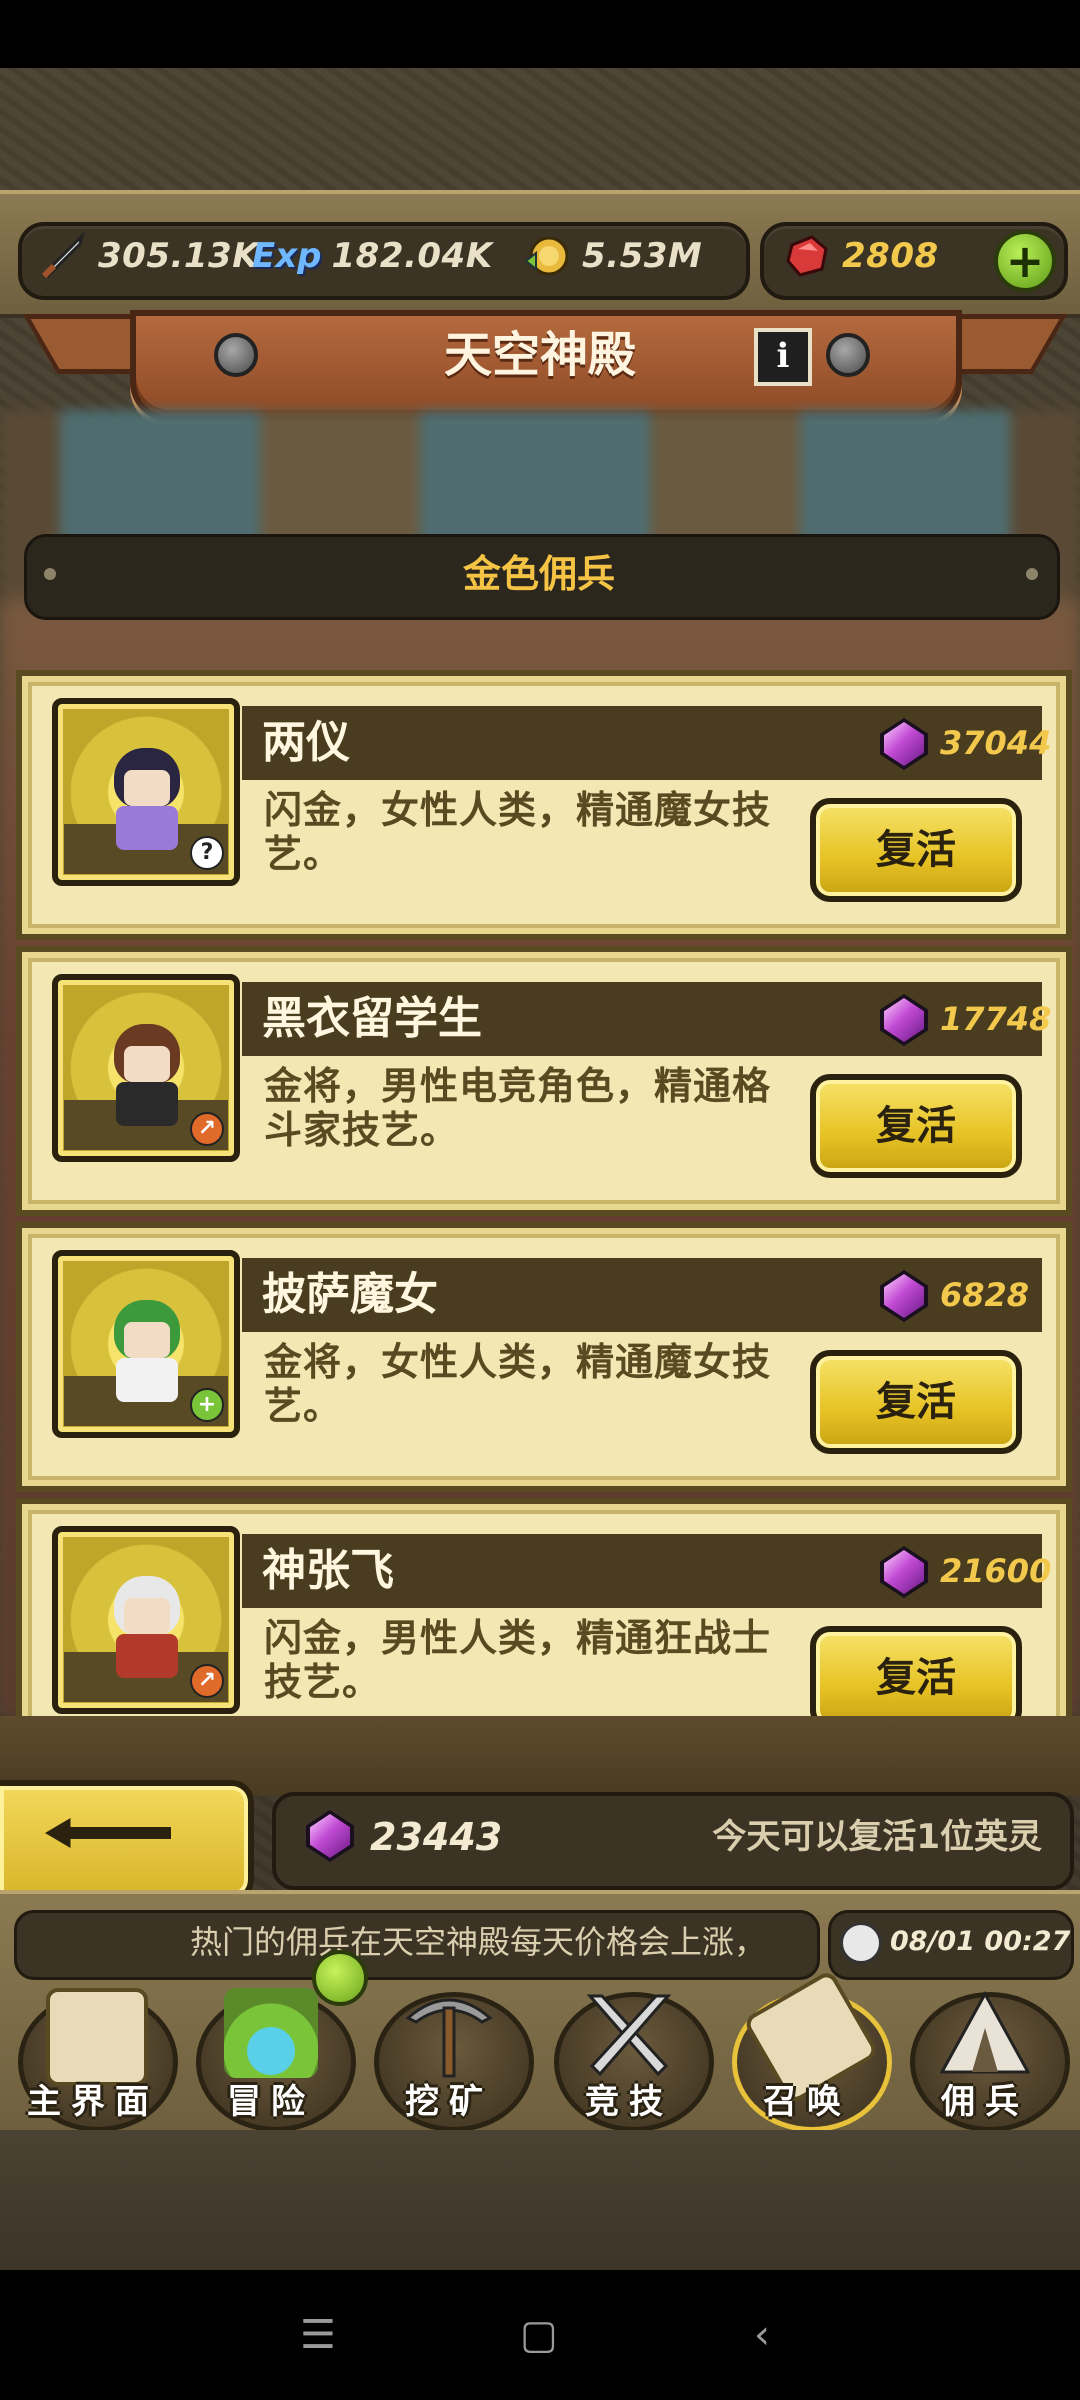  Describe the element at coordinates (980, 1941) in the screenshot. I see `clock-text: 08/01 00:27` at that location.